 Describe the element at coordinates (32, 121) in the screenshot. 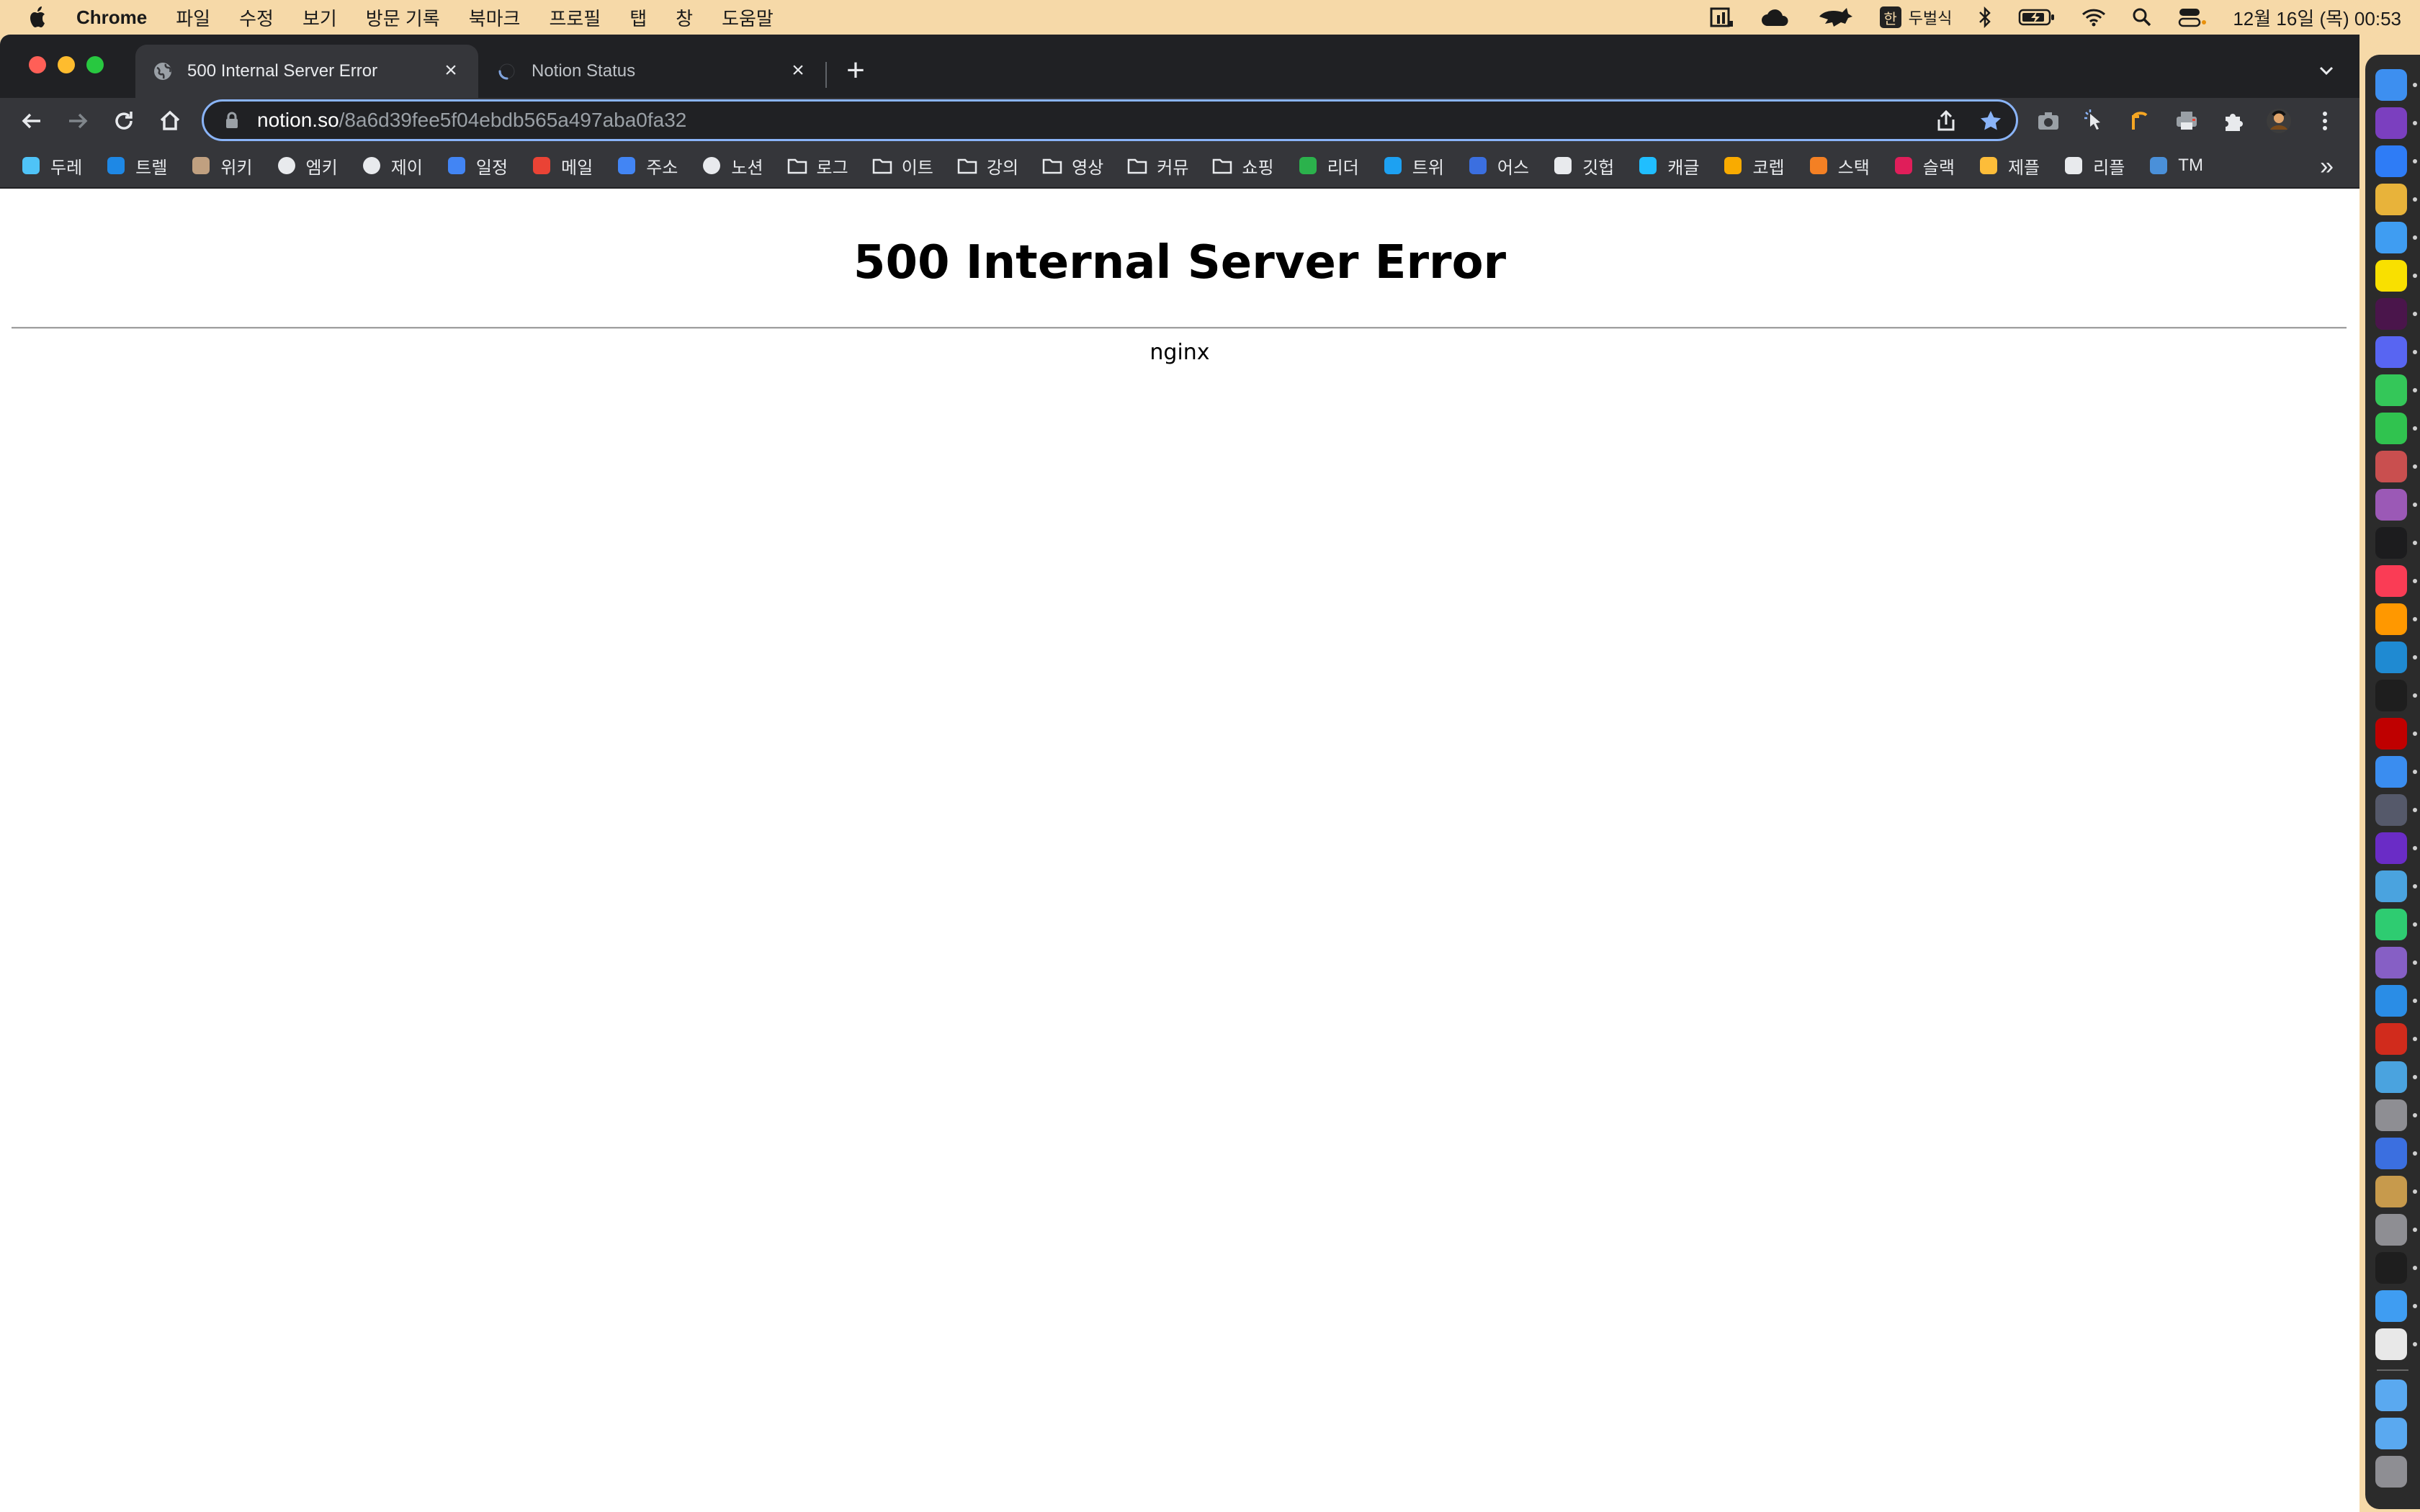

I see `back-arrow-icon` at that location.